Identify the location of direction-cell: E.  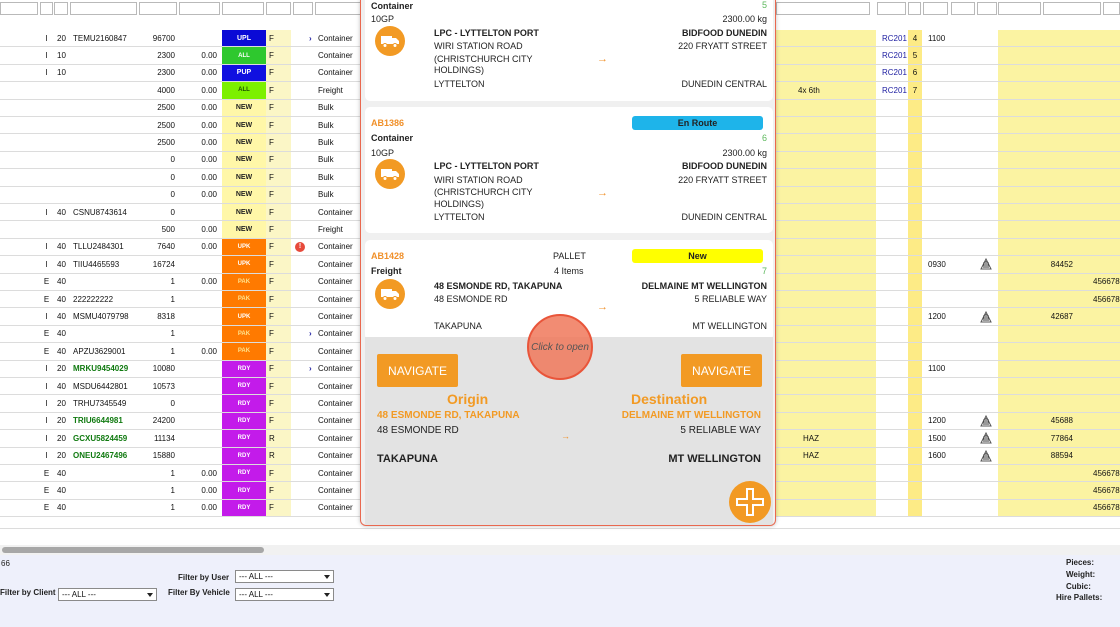
(46, 299).